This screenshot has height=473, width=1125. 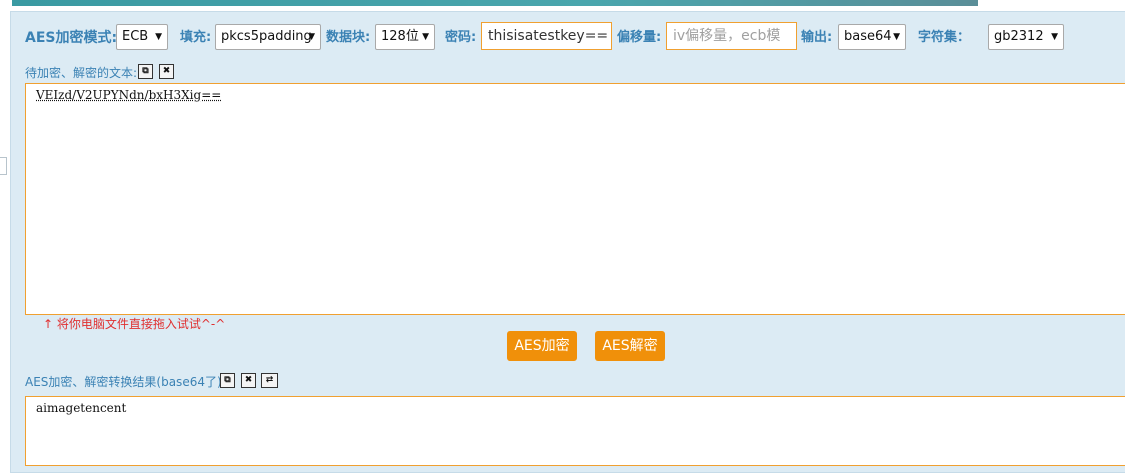 I want to click on output-label: 输出:, so click(x=817, y=37).